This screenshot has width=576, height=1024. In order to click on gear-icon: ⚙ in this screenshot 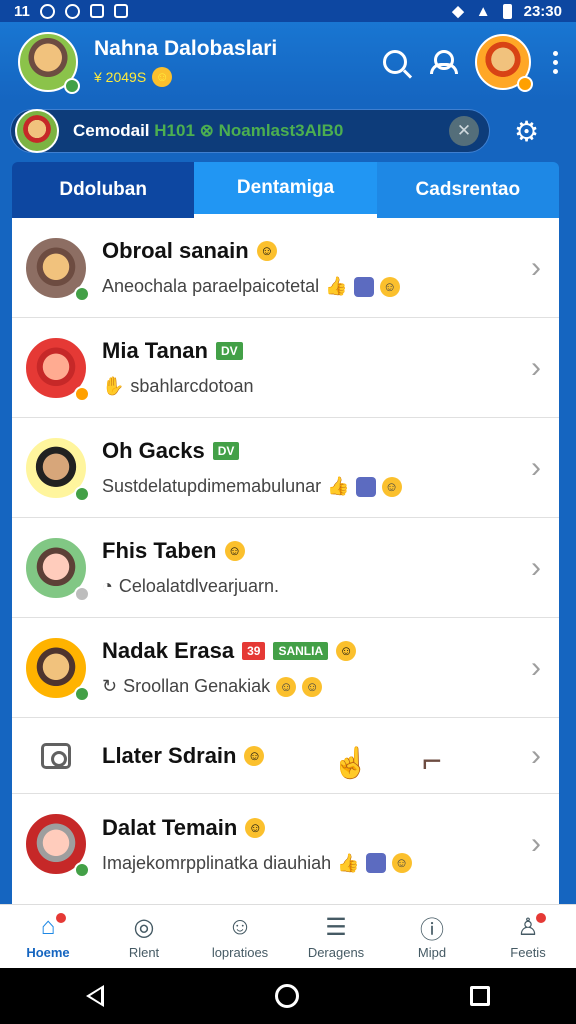, I will do `click(526, 131)`.